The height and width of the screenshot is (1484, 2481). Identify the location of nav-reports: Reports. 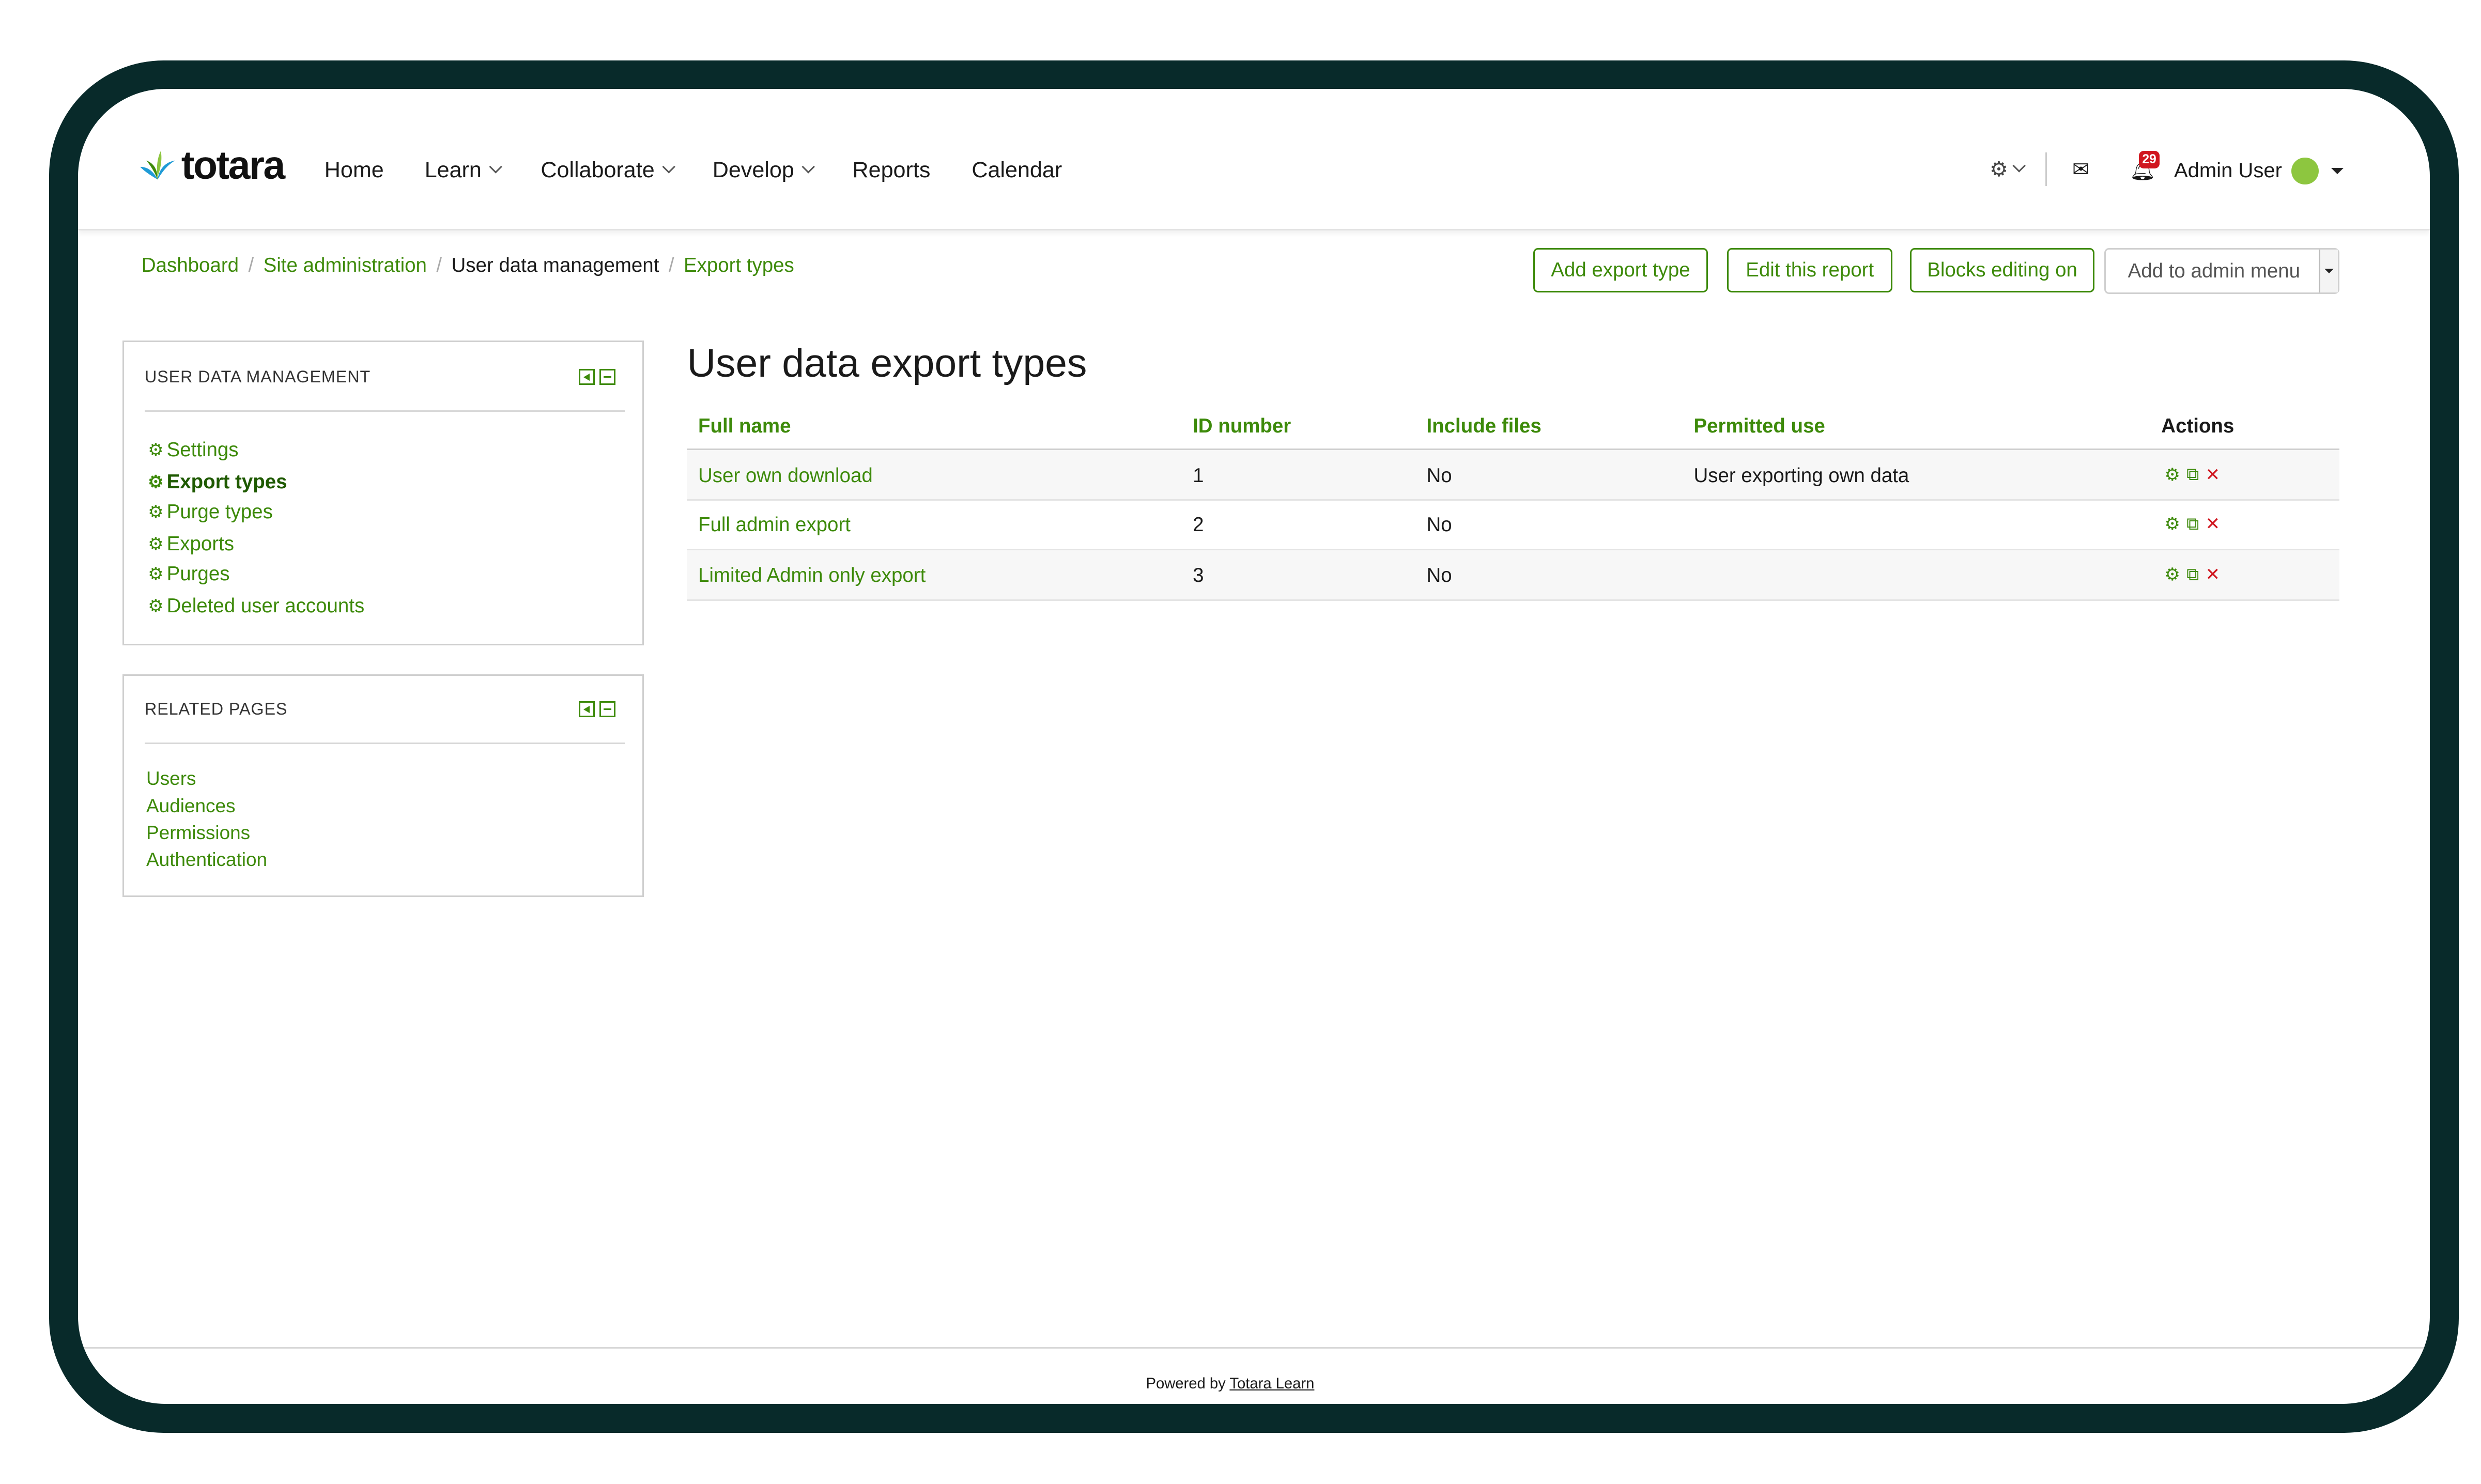
(892, 170).